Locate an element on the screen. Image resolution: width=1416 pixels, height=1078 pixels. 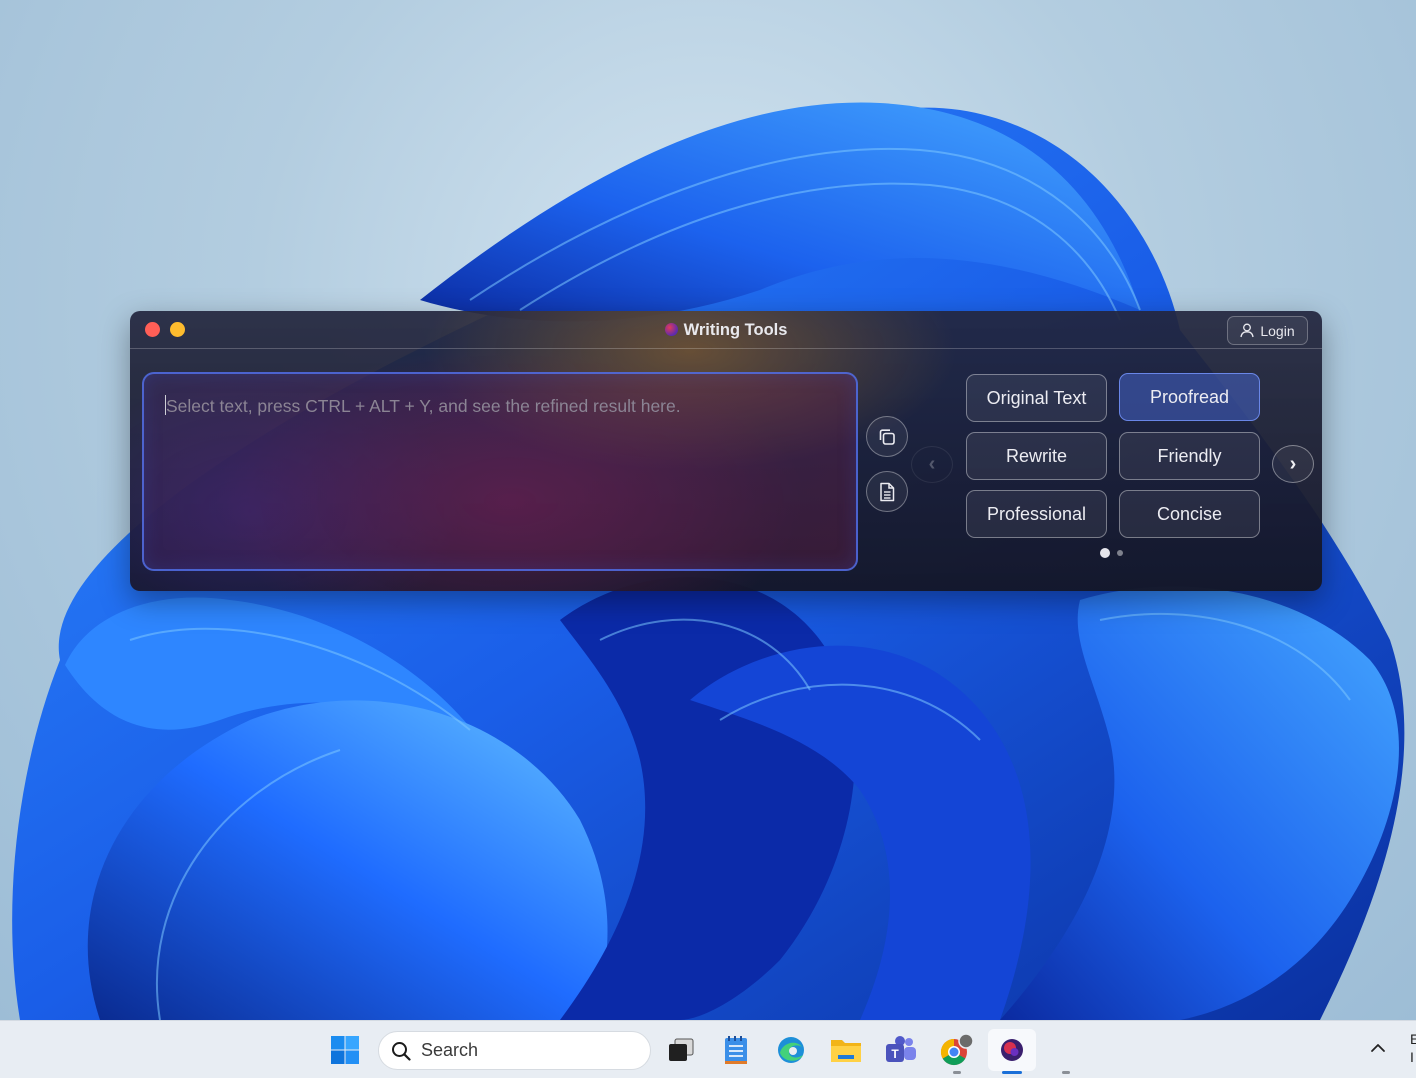
login-label: Login is located at coordinates (1277, 331).